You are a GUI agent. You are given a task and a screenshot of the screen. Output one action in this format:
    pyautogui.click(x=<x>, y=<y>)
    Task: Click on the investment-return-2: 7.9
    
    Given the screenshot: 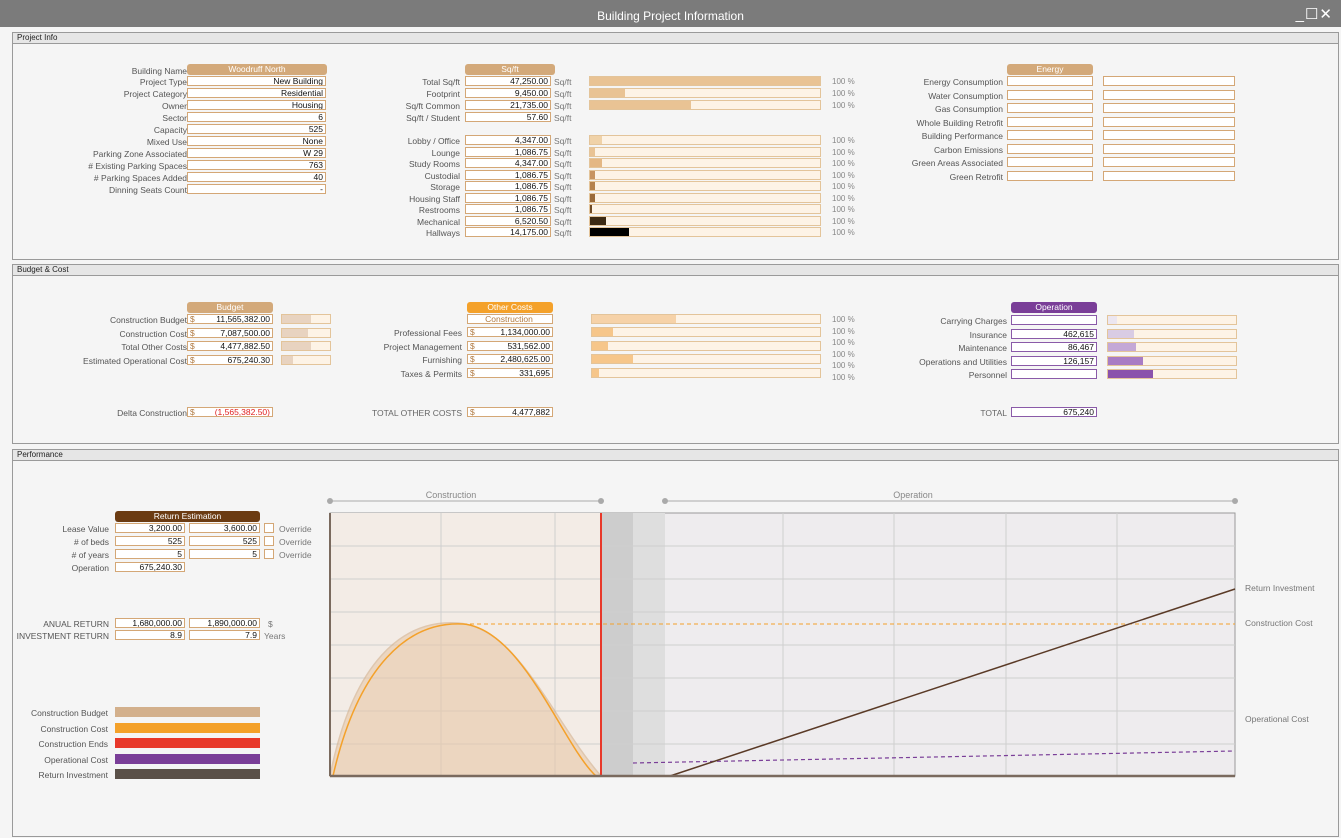 What is the action you would take?
    pyautogui.click(x=224, y=635)
    